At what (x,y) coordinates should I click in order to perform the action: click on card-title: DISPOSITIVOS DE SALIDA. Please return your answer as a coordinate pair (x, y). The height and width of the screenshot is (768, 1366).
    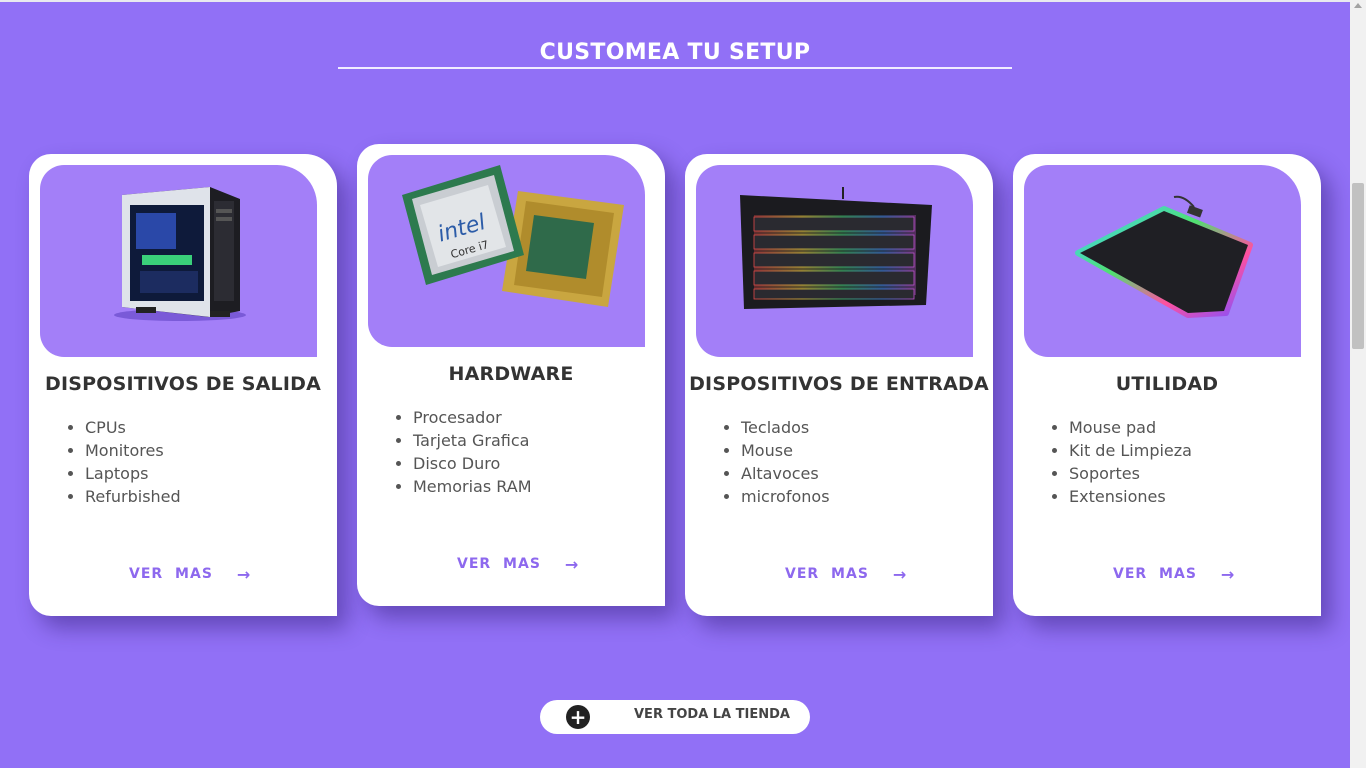
    Looking at the image, I should click on (182, 384).